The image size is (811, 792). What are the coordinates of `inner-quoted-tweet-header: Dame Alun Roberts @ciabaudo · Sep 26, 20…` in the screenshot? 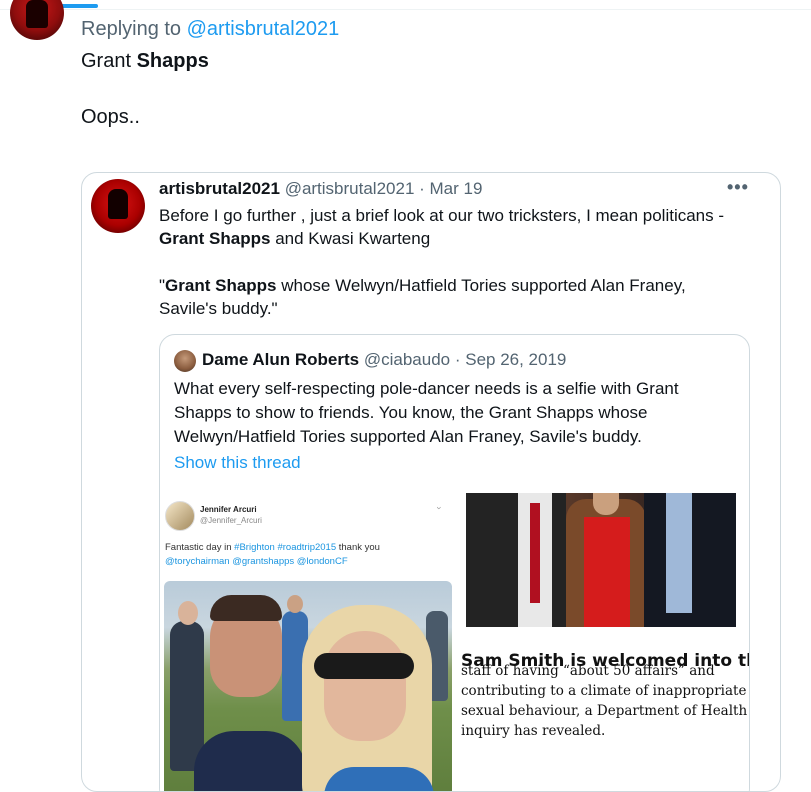 It's located at (384, 360).